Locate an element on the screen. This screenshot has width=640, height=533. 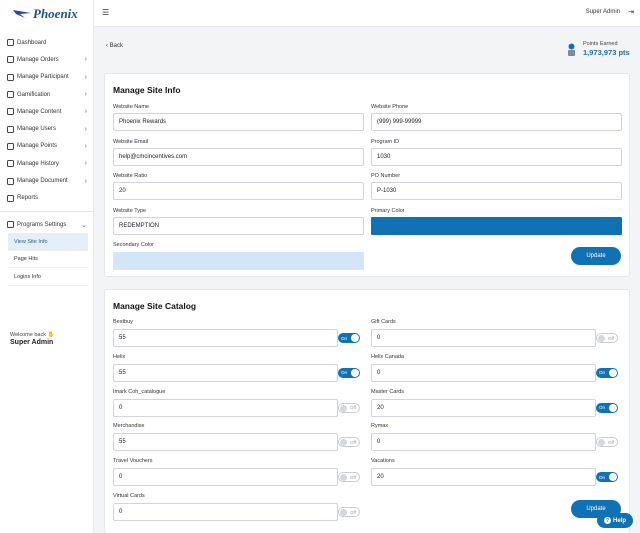
chevron-down-icon: ⌄ is located at coordinates (84, 225).